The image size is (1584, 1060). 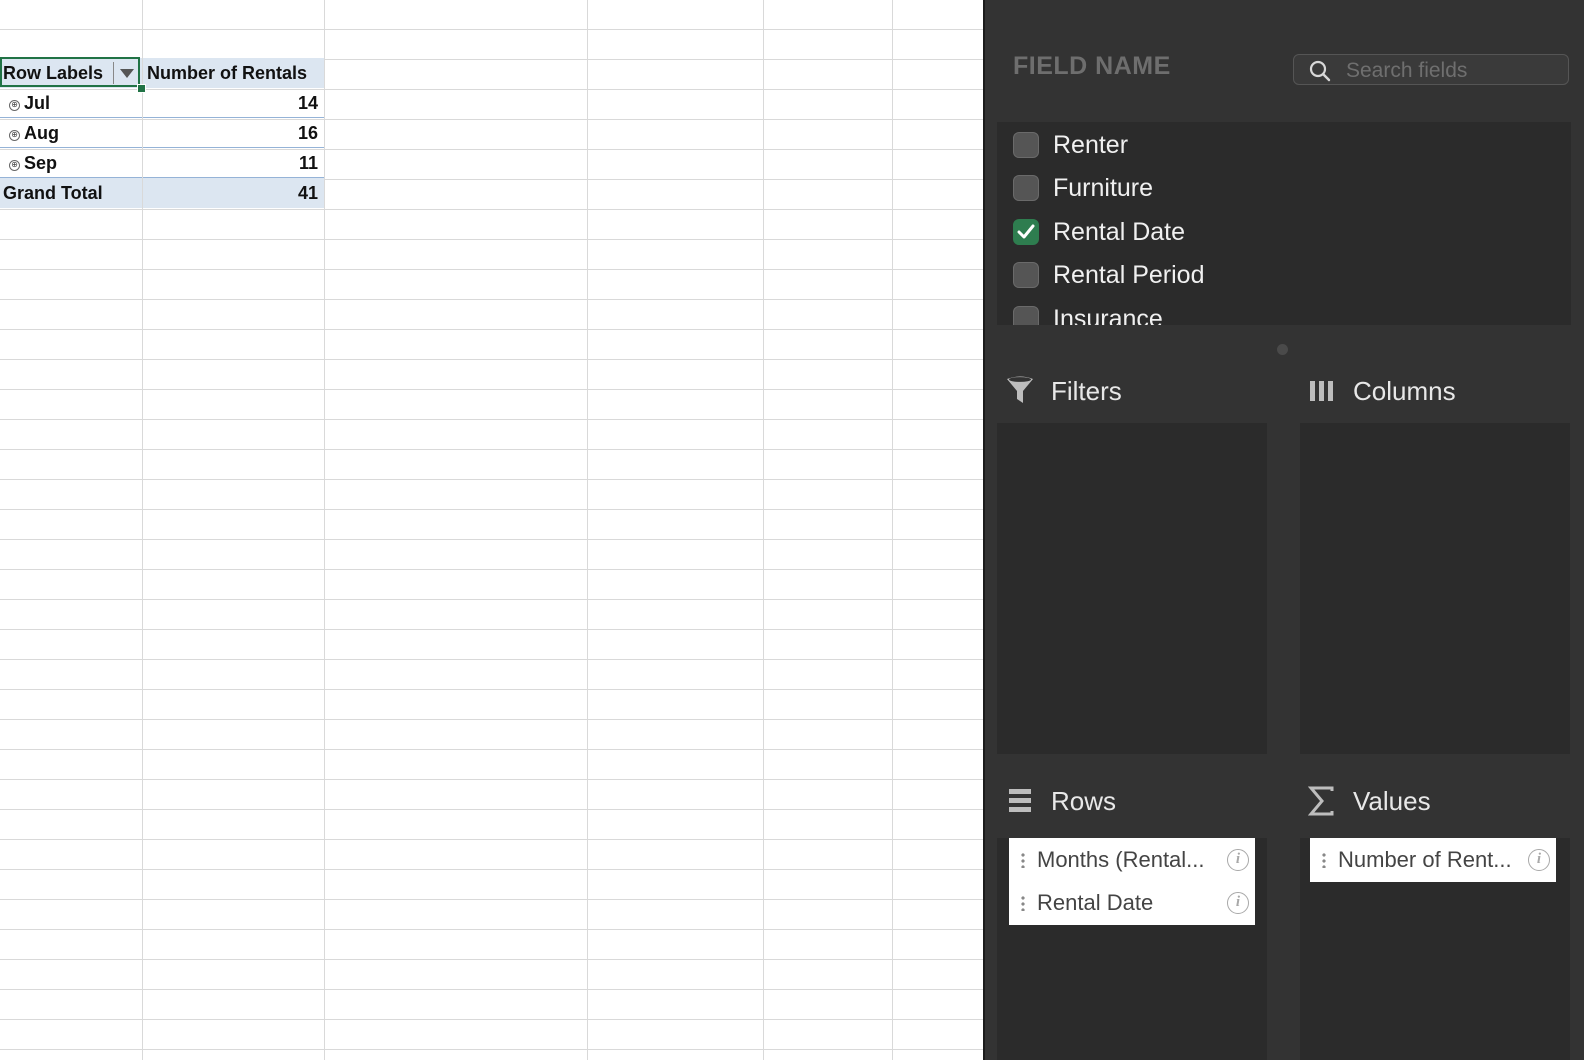 I want to click on rows-label: Rows, so click(x=1084, y=800).